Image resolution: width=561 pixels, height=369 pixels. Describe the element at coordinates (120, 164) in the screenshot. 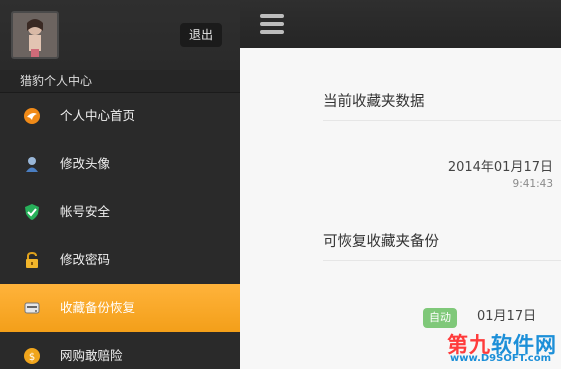

I see `sidebar-item-avatar: 修改头像` at that location.